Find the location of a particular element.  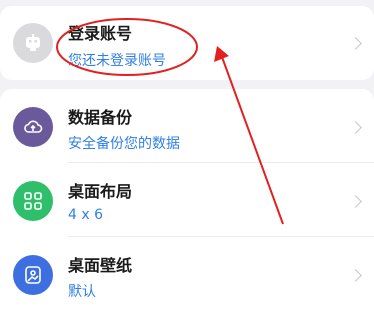

settings-item-subtitle: 默认 is located at coordinates (82, 292).